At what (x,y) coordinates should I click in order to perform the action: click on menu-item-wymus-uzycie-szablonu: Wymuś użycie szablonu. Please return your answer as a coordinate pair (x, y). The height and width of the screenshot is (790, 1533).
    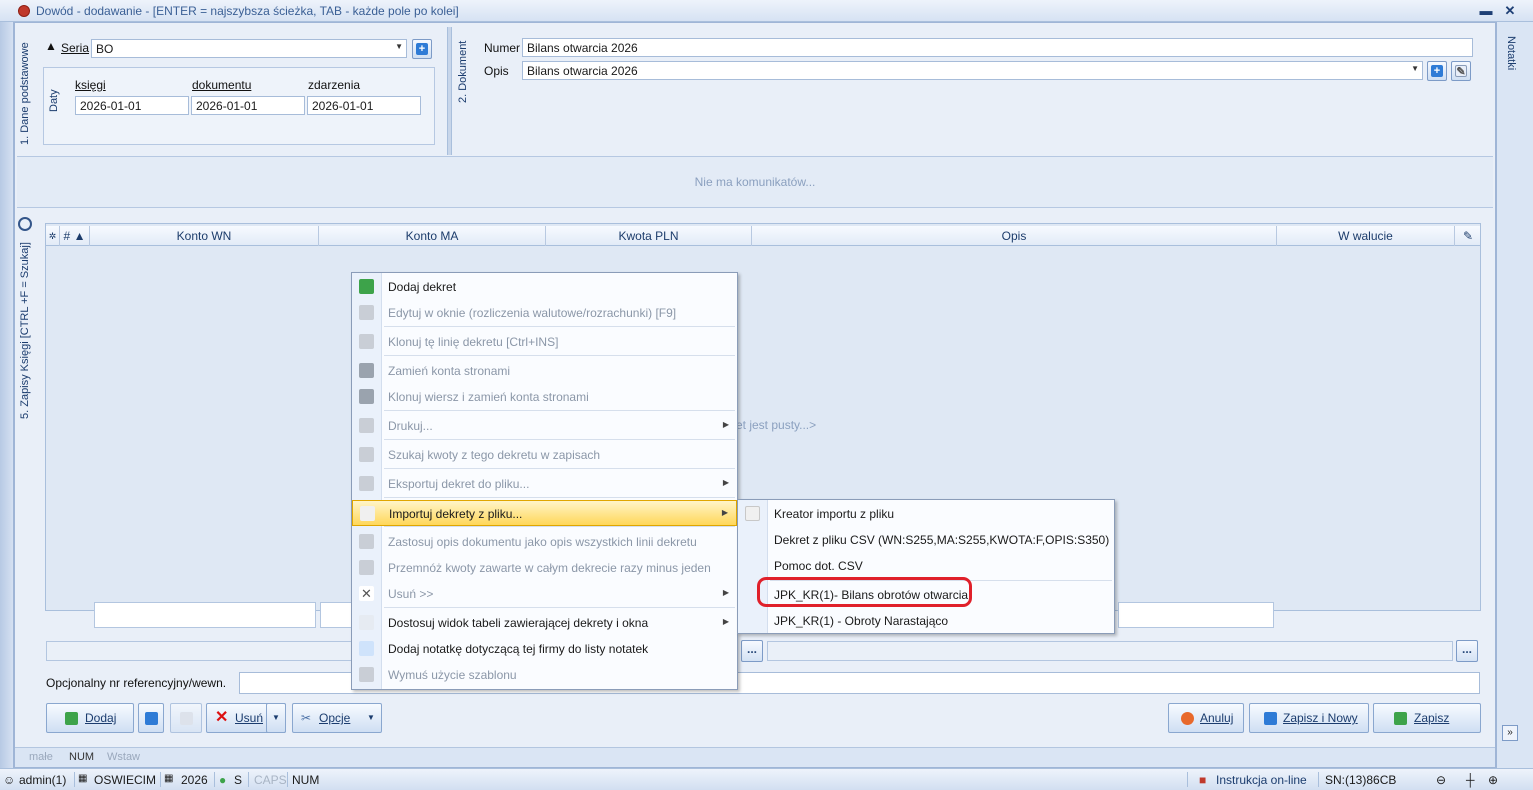
    Looking at the image, I should click on (544, 675).